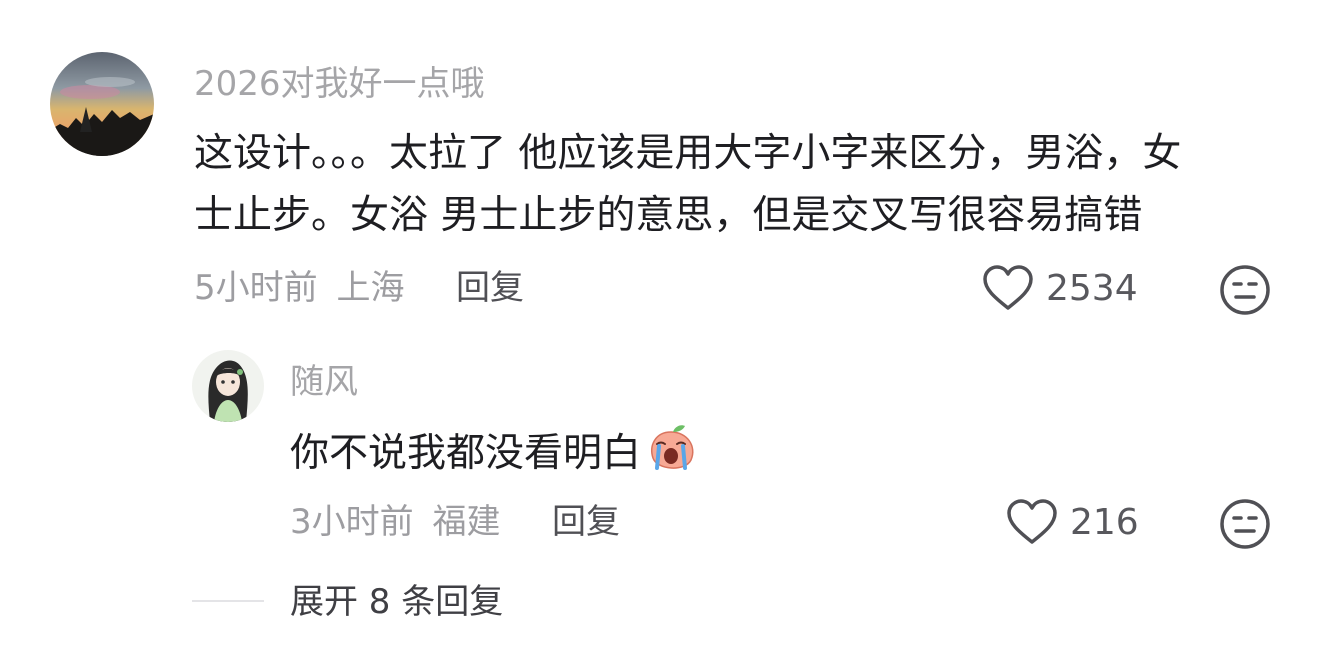 The image size is (1320, 667). Describe the element at coordinates (1104, 522) in the screenshot. I see `reply-like-count: 216` at that location.